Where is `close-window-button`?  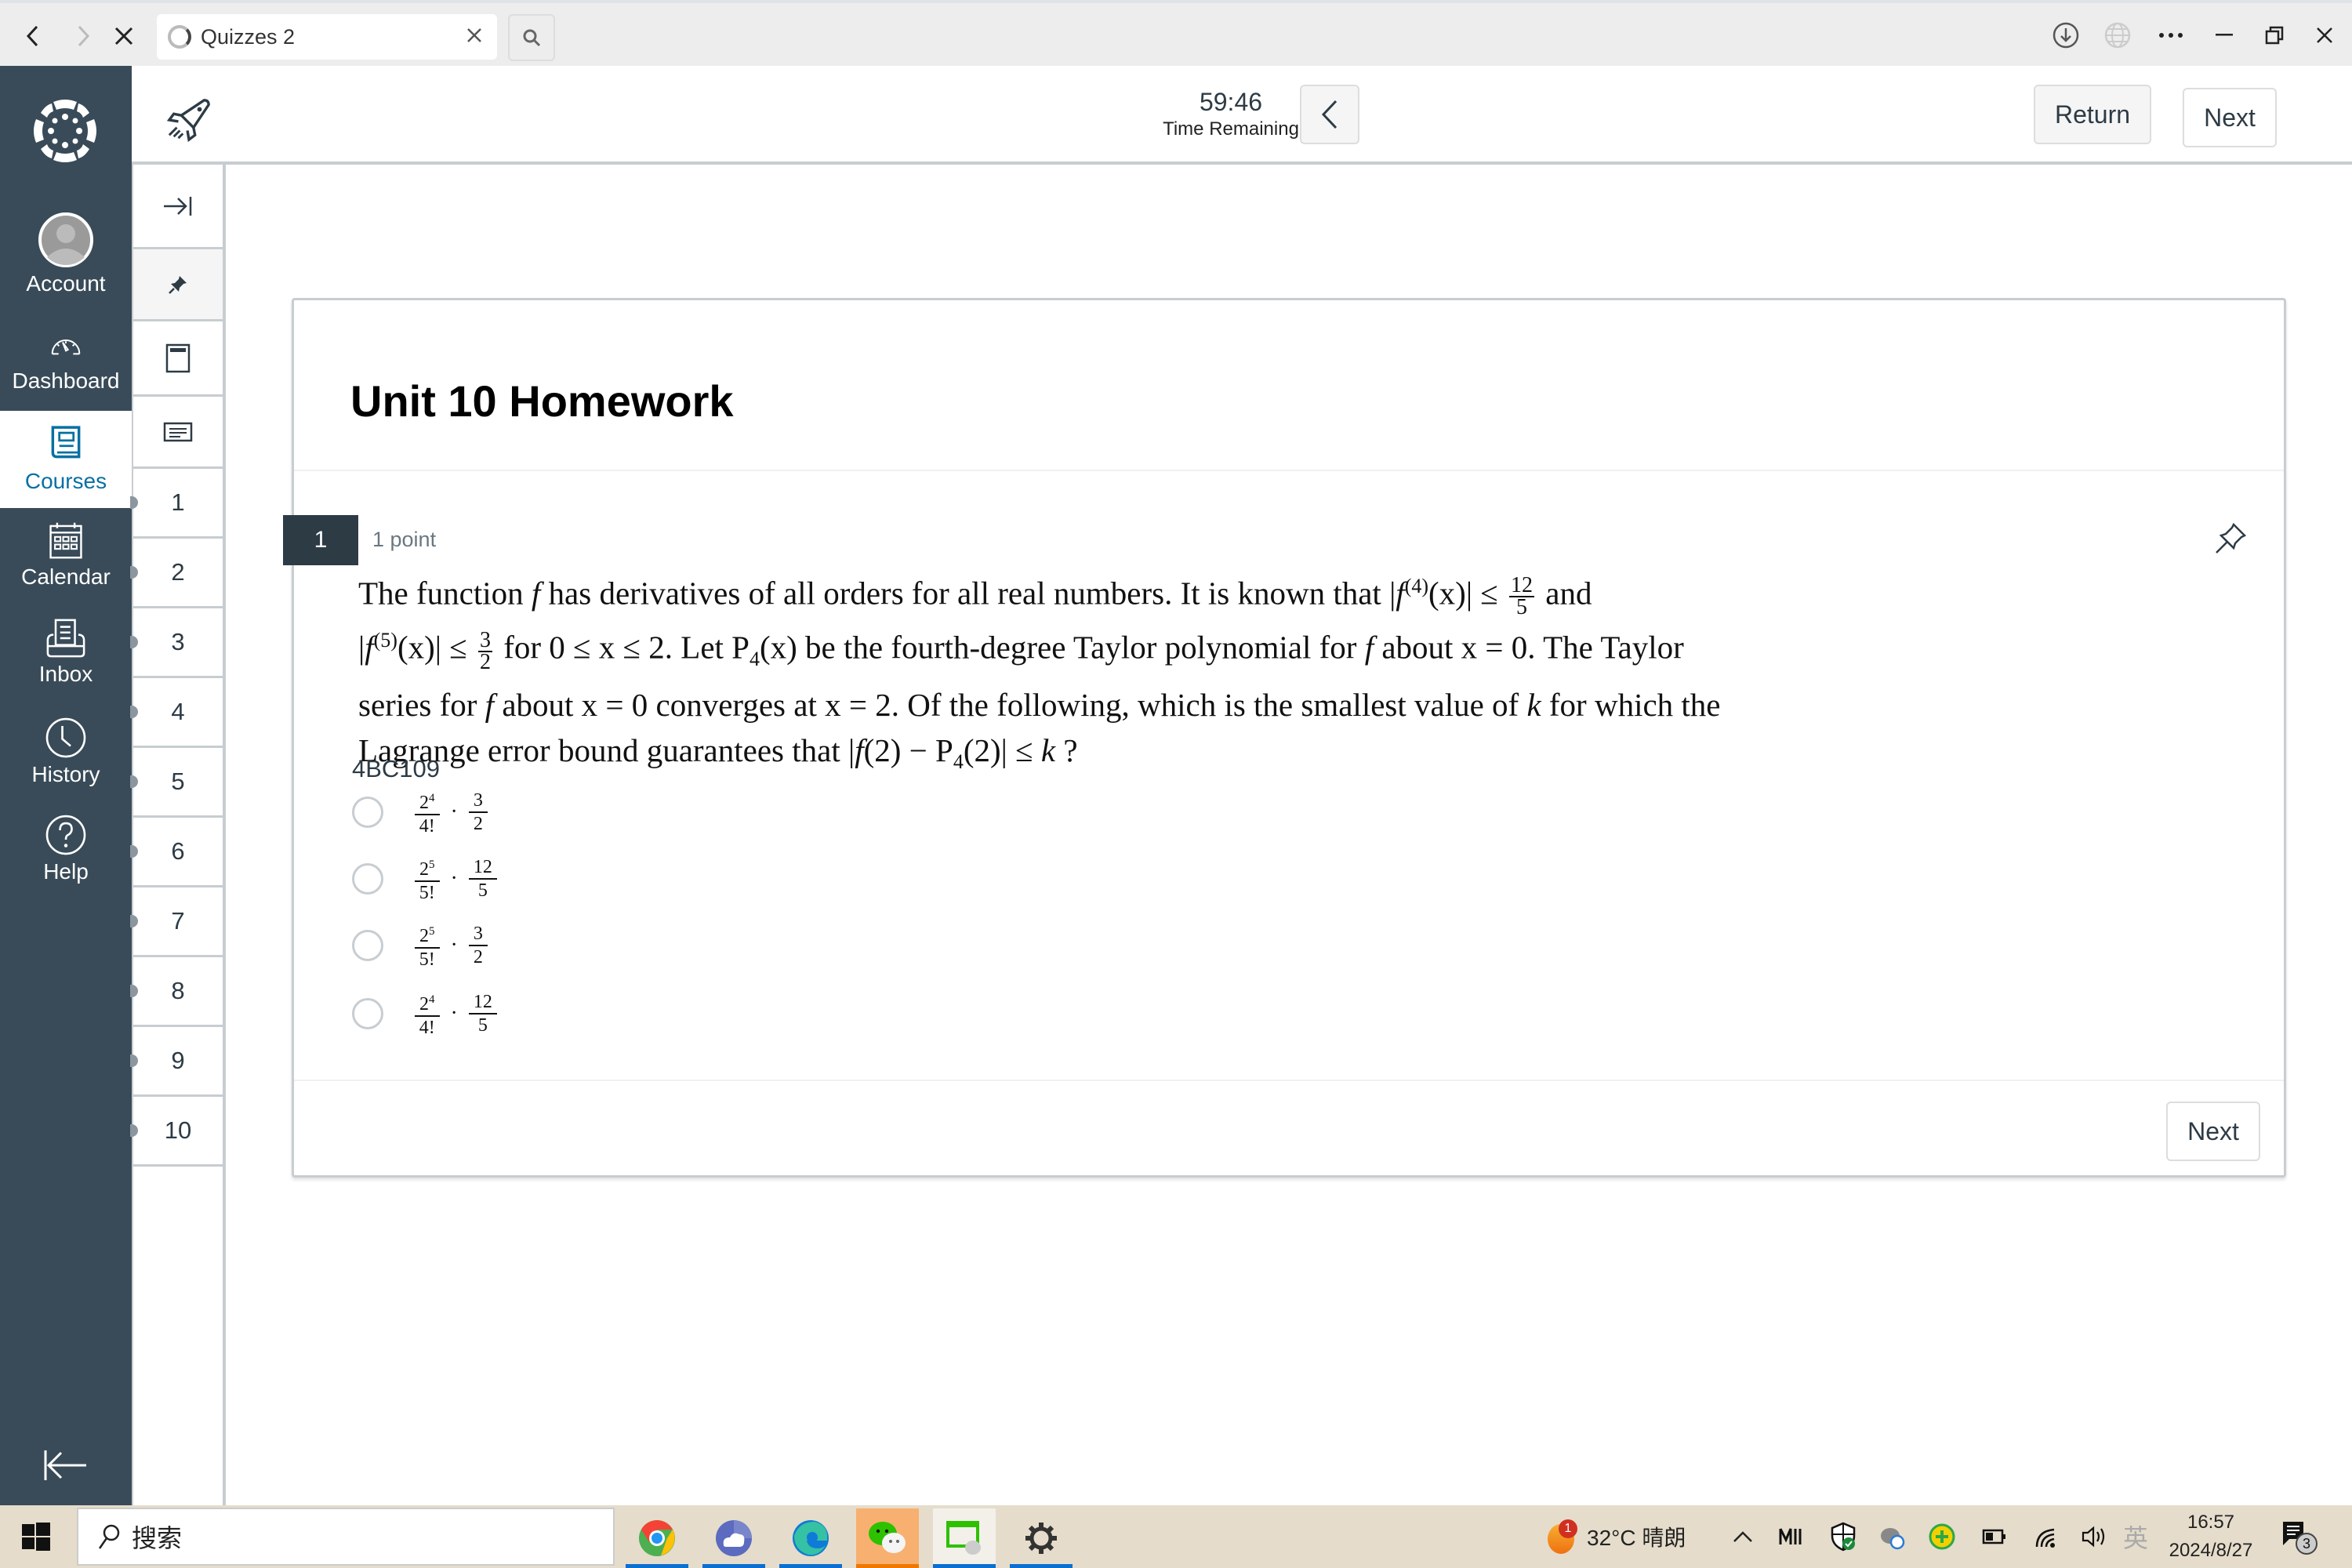 close-window-button is located at coordinates (2324, 35).